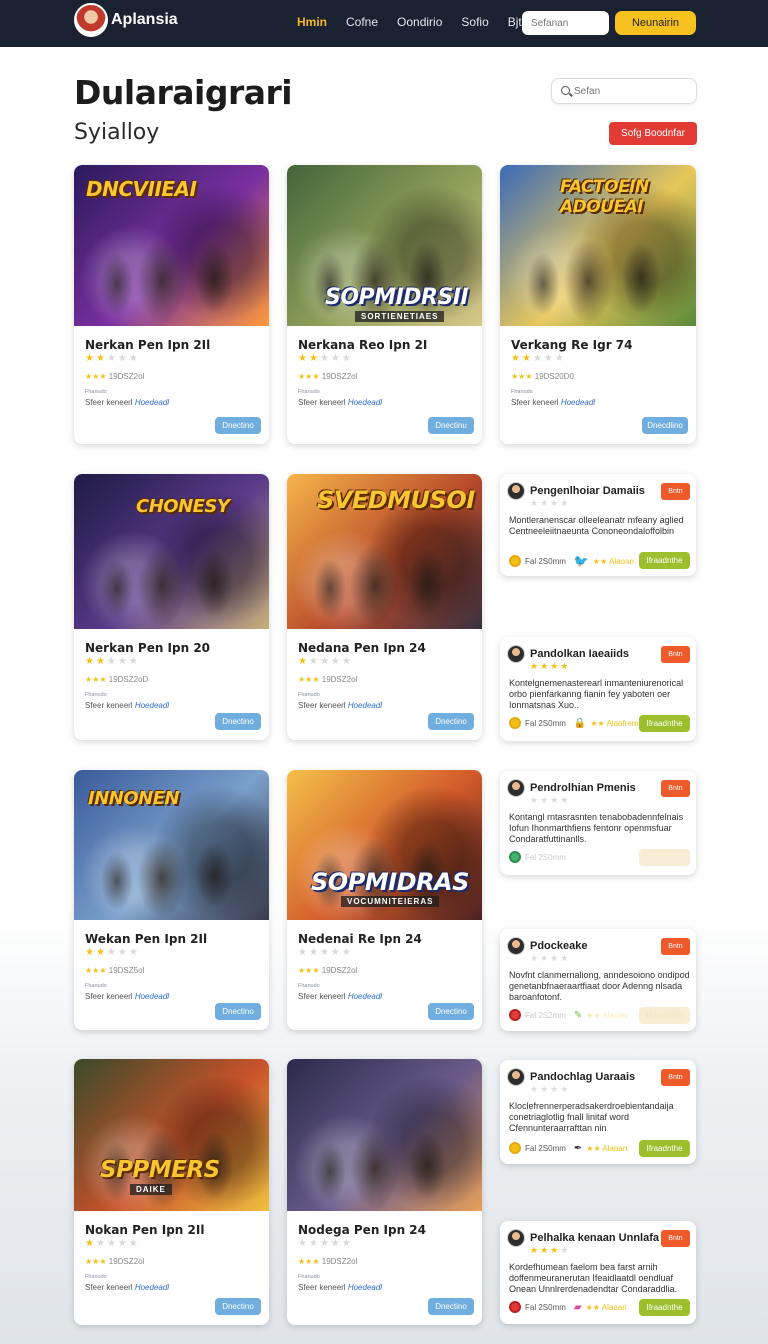 Image resolution: width=768 pixels, height=1344 pixels. Describe the element at coordinates (587, 491) in the screenshot. I see `reviewer-name: Pengenlhoiar Damaiis` at that location.